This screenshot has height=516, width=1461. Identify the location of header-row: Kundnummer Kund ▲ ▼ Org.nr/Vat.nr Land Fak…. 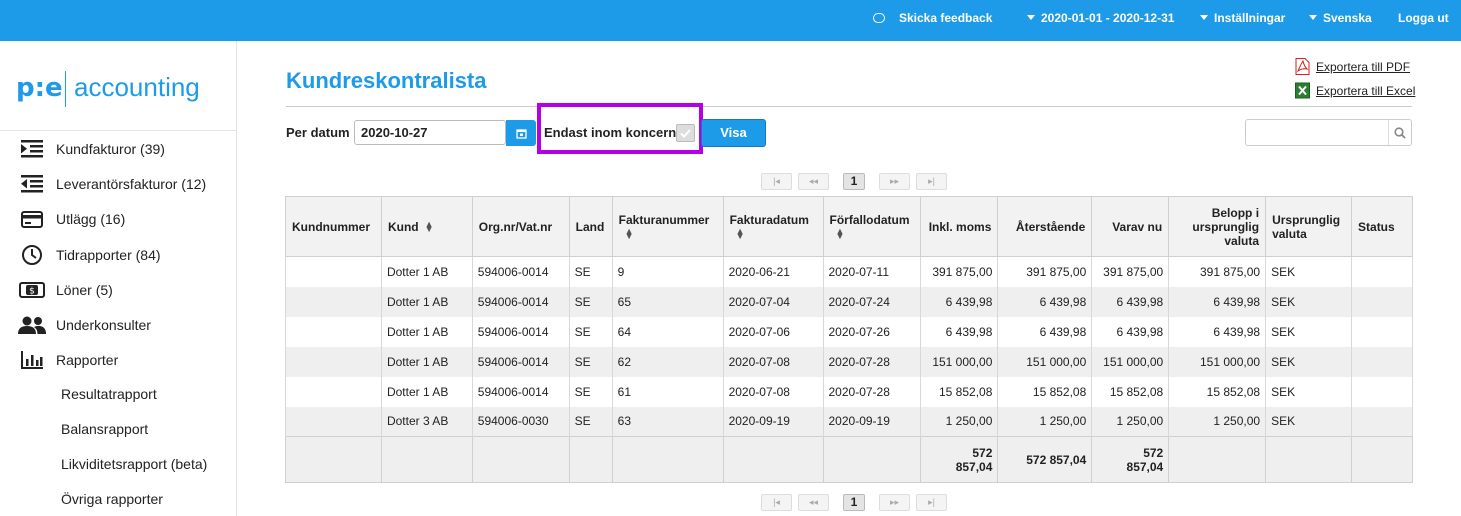
(849, 226).